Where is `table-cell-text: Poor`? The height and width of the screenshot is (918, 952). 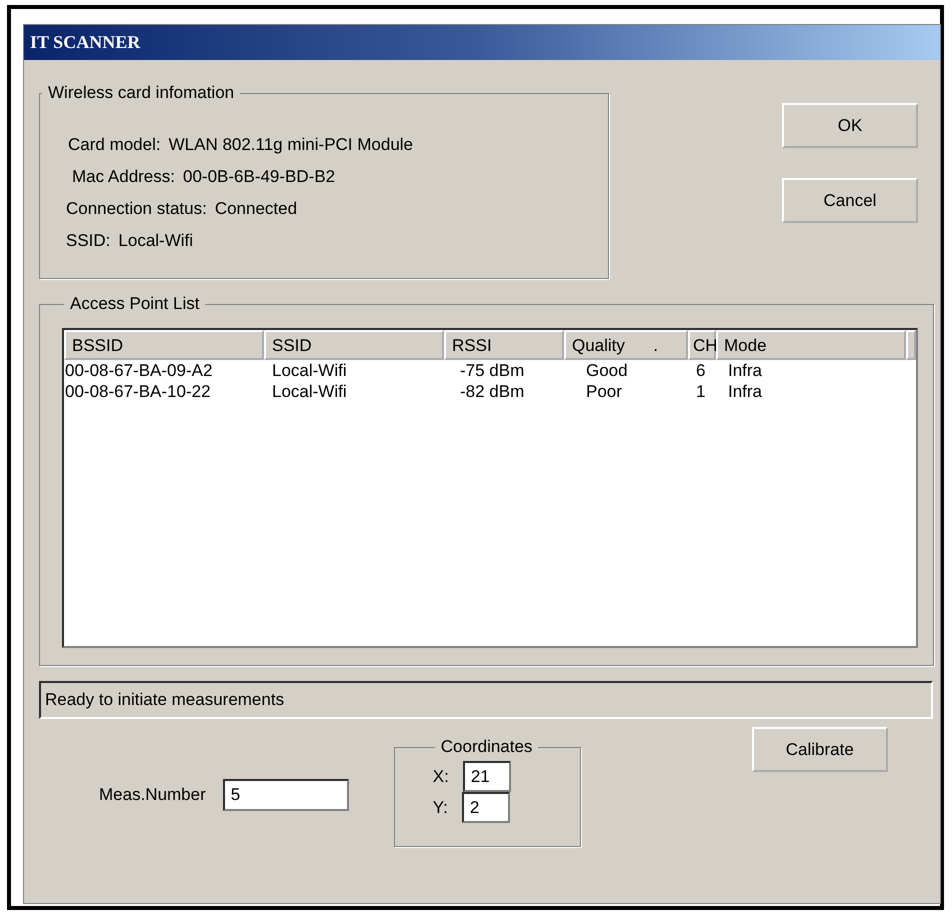
table-cell-text: Poor is located at coordinates (604, 391).